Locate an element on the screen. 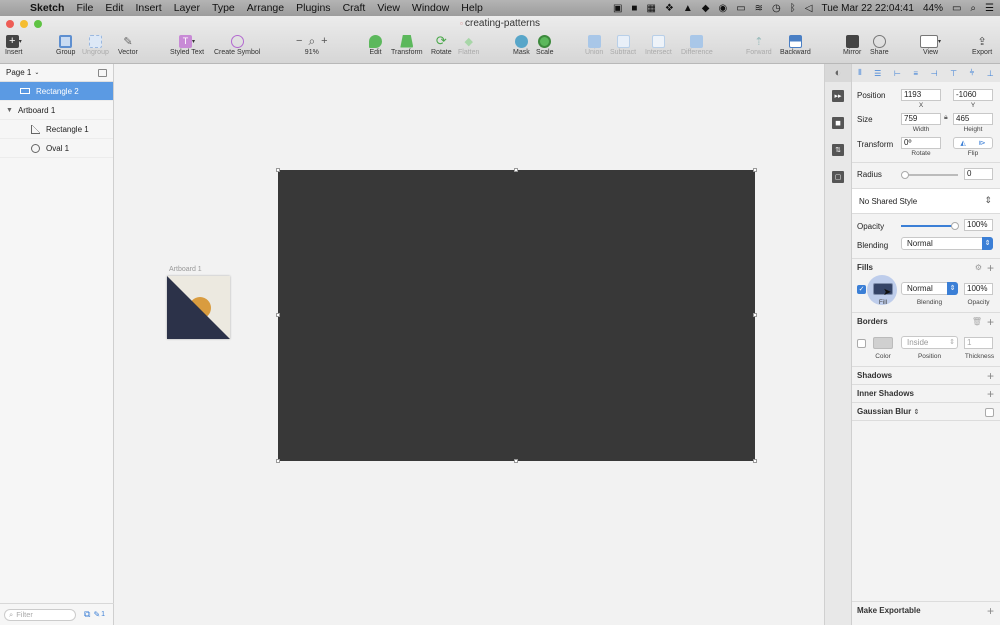 The width and height of the screenshot is (1000, 625). artboard-label: Artboard 1 is located at coordinates (185, 269).